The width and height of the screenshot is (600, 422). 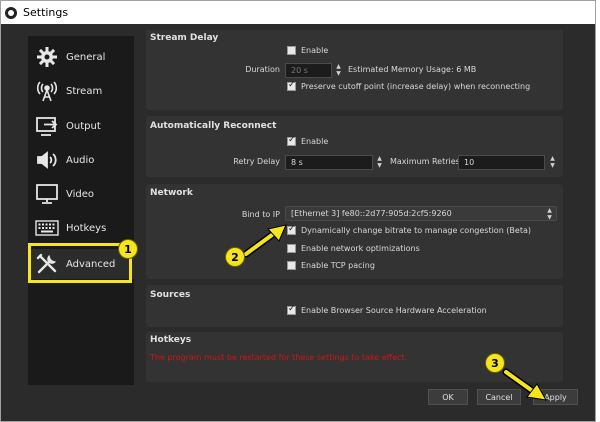 What do you see at coordinates (47, 194) in the screenshot?
I see `monitor-icon` at bounding box center [47, 194].